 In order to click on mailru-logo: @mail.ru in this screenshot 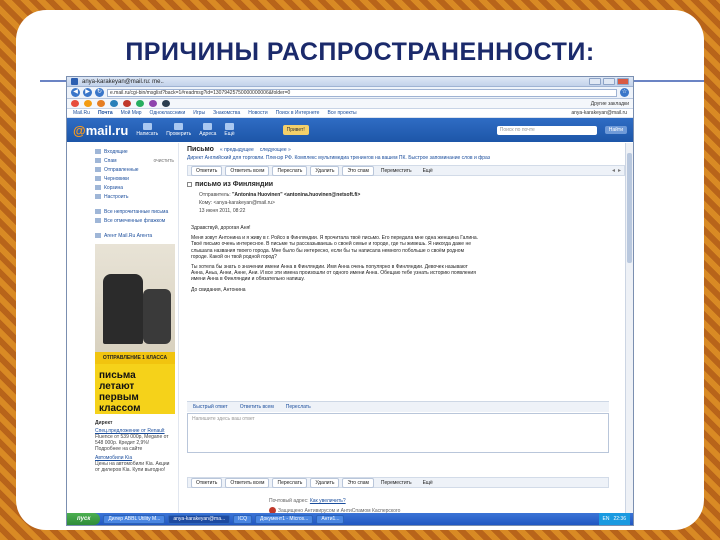, I will do `click(100, 130)`.